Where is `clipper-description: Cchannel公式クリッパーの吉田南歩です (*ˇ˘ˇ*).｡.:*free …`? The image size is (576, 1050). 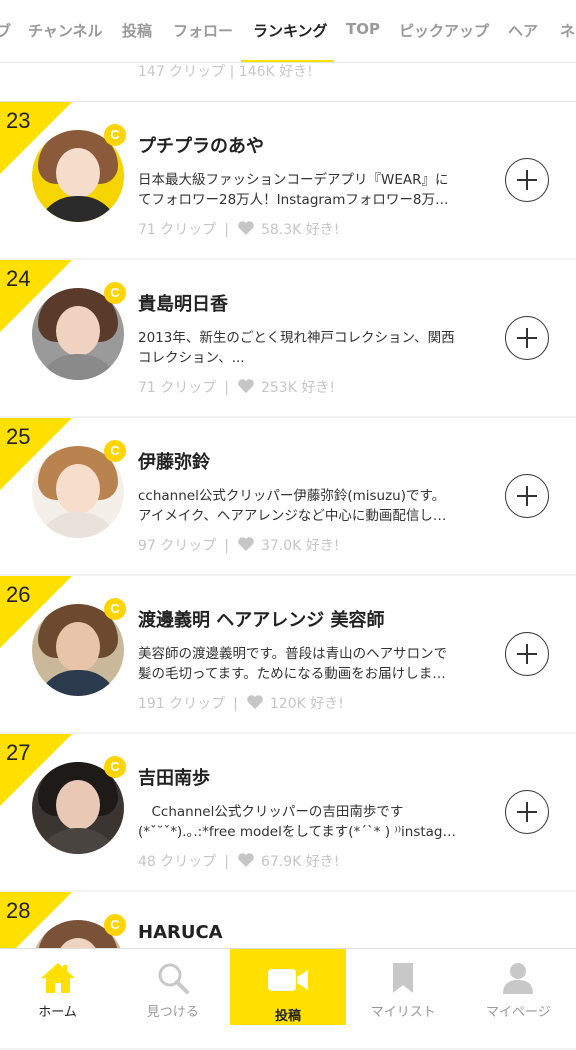 clipper-description: Cchannel公式クリッパーの吉田南歩です (*ˇ˘ˇ*).｡.:*free … is located at coordinates (297, 822).